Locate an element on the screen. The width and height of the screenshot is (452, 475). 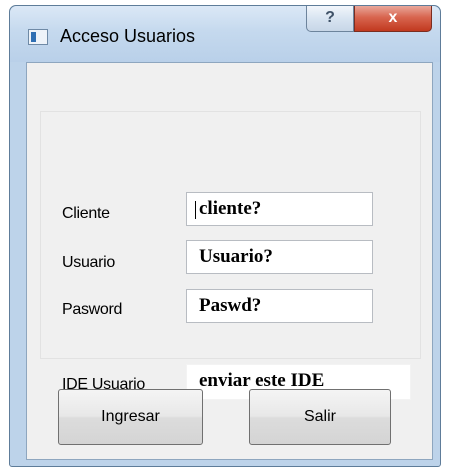
usuario-input: Usuario? is located at coordinates (279, 257).